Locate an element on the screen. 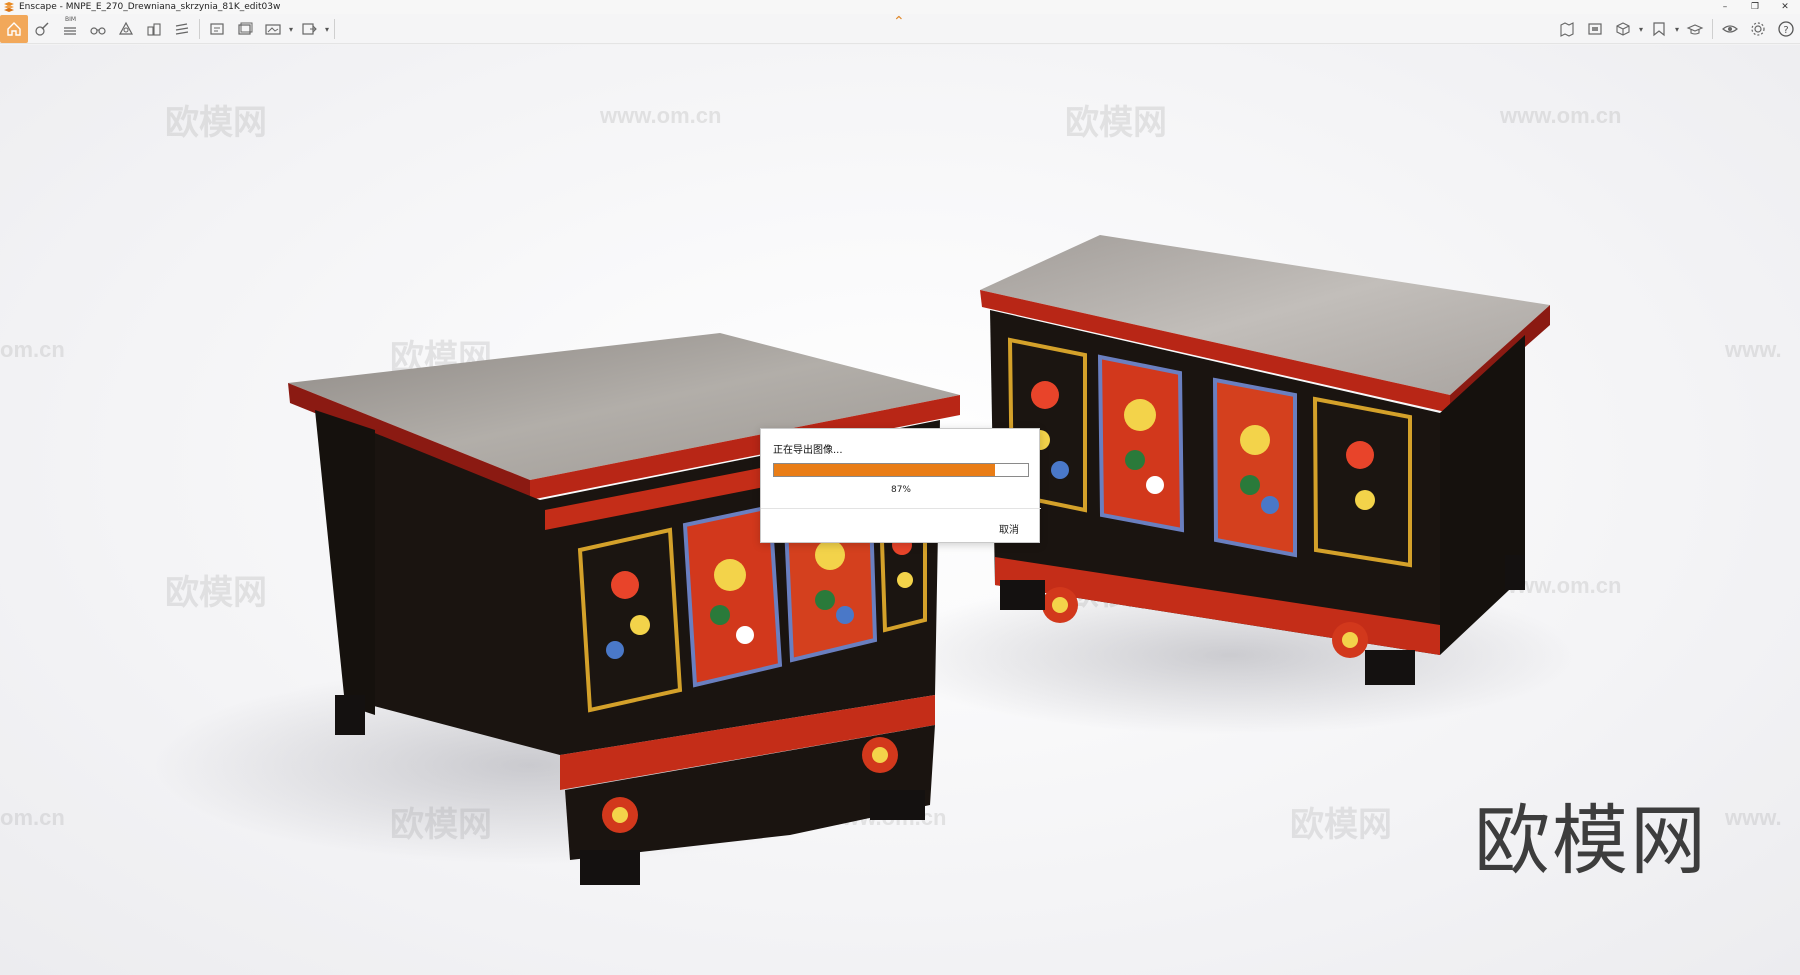  bookmark-icon is located at coordinates (1659, 29).